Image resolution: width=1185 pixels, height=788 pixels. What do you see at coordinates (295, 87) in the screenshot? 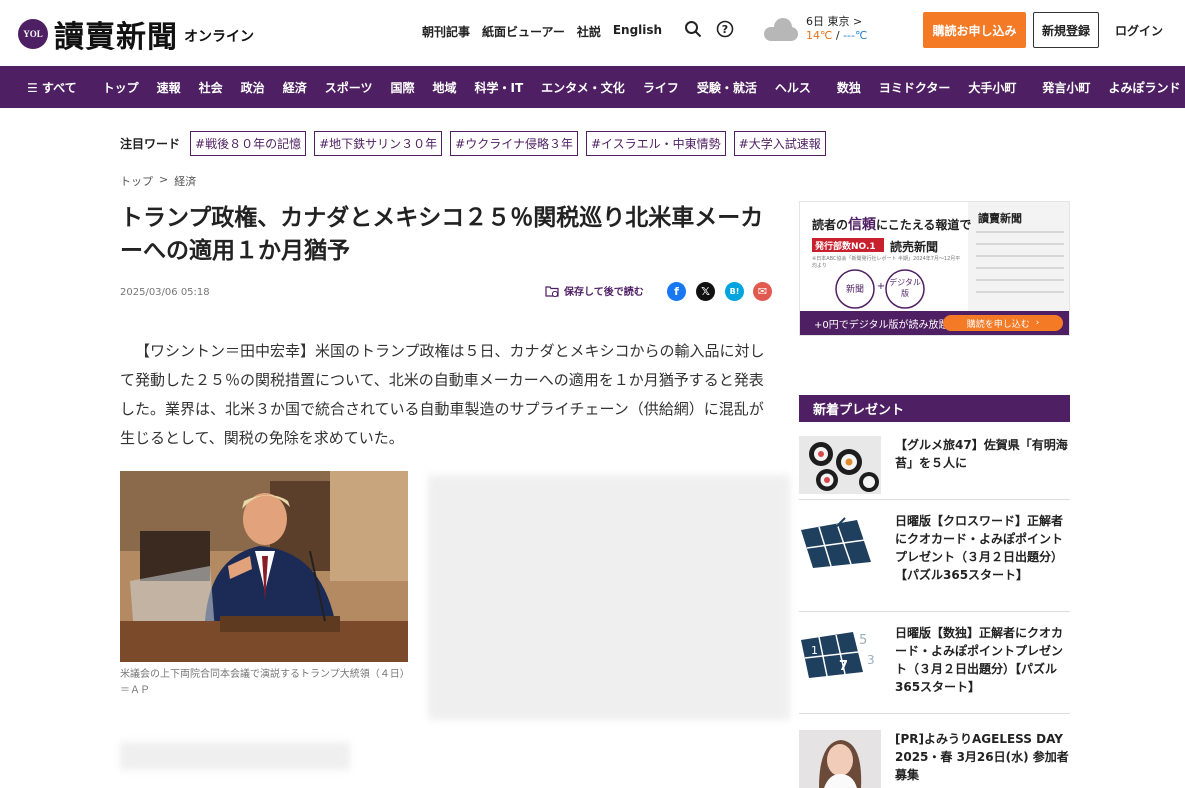
I see `nav-item-economy: 経済` at bounding box center [295, 87].